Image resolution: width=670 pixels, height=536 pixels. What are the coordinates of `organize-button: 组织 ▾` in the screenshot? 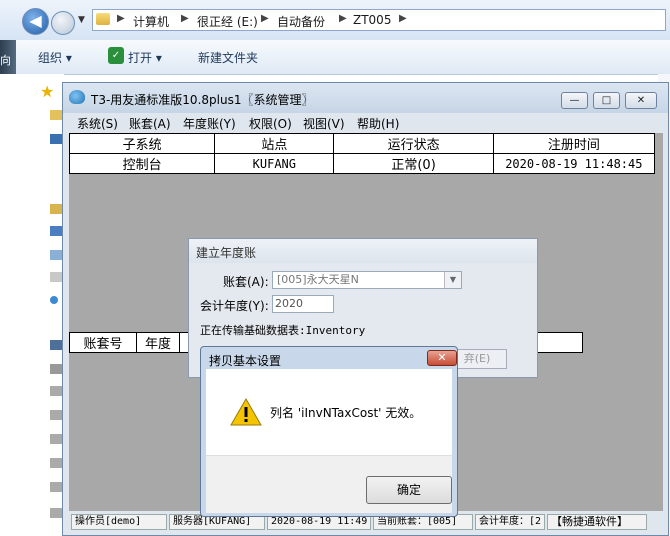 It's located at (55, 57).